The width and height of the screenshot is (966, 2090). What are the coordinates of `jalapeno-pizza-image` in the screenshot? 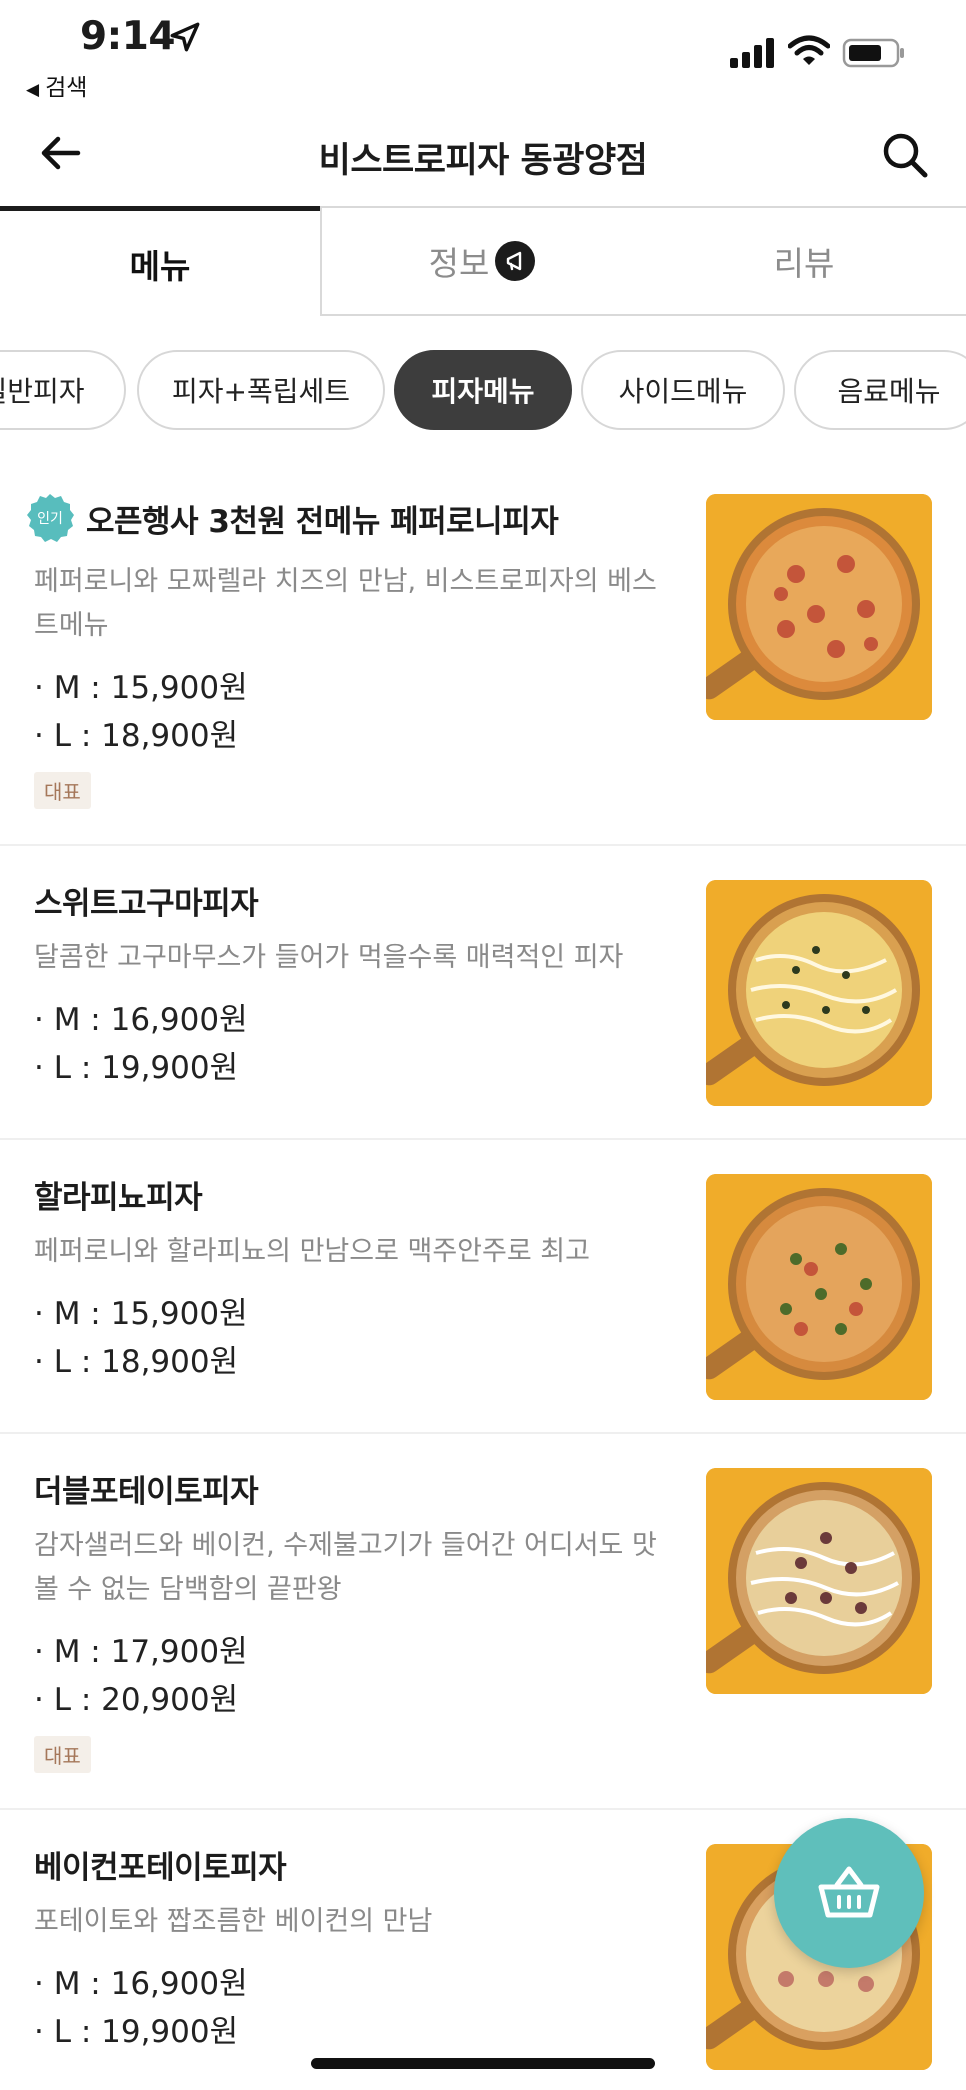 It's located at (819, 1287).